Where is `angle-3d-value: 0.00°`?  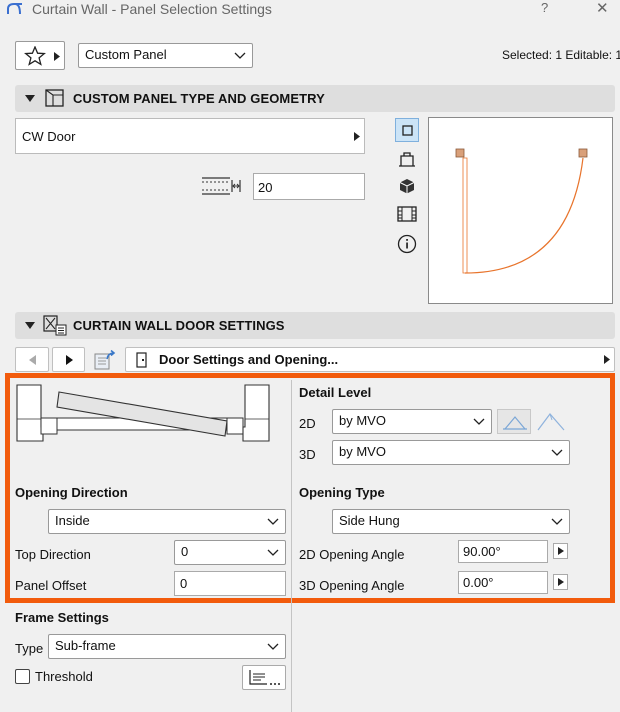
angle-3d-value: 0.00° is located at coordinates (478, 582).